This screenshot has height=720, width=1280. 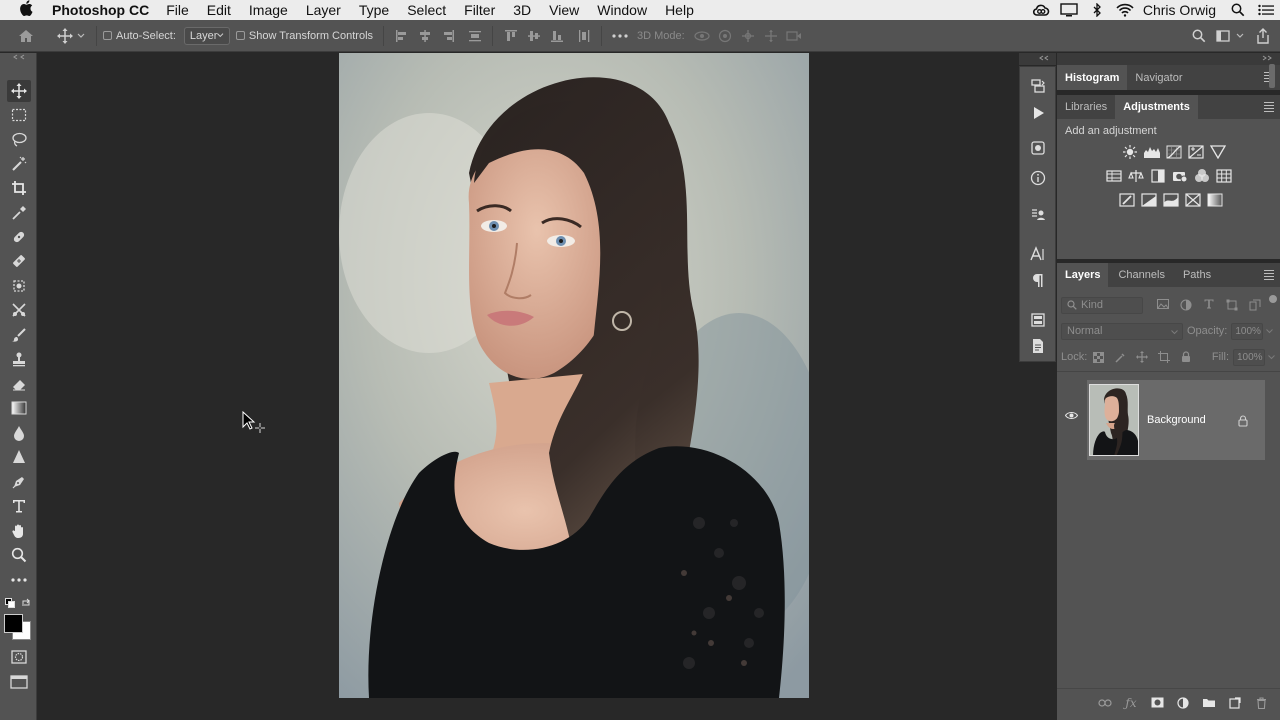 What do you see at coordinates (447, 36) in the screenshot?
I see `align-right-edges-icon` at bounding box center [447, 36].